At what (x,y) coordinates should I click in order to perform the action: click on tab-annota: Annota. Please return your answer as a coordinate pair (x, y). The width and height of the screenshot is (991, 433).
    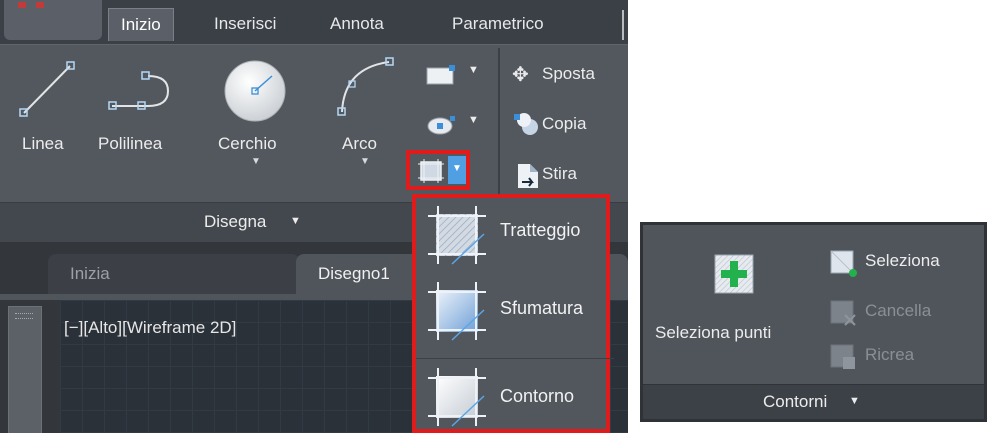
    Looking at the image, I should click on (357, 24).